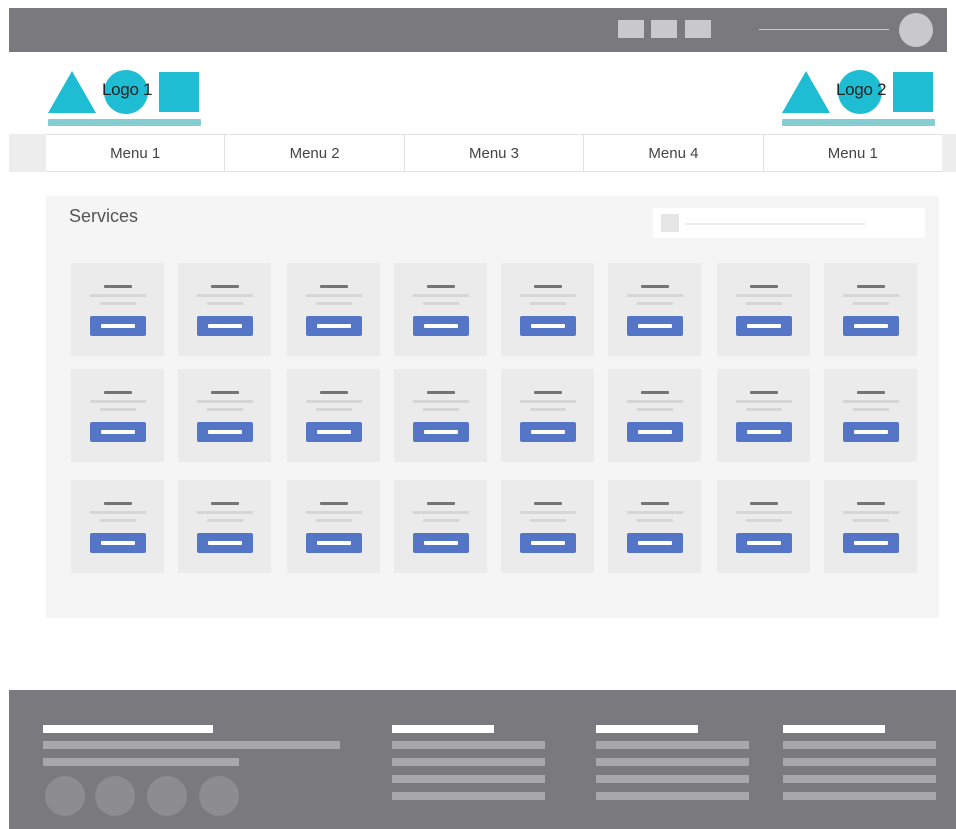 This screenshot has height=829, width=956. I want to click on menu-item-1: Menu 1, so click(136, 153).